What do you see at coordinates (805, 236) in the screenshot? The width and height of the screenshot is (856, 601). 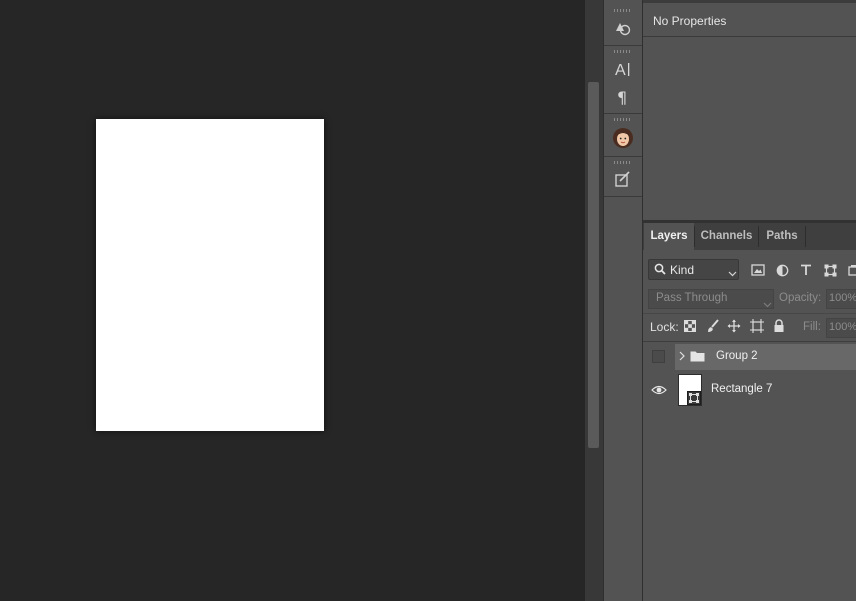 I see `tab-divider` at bounding box center [805, 236].